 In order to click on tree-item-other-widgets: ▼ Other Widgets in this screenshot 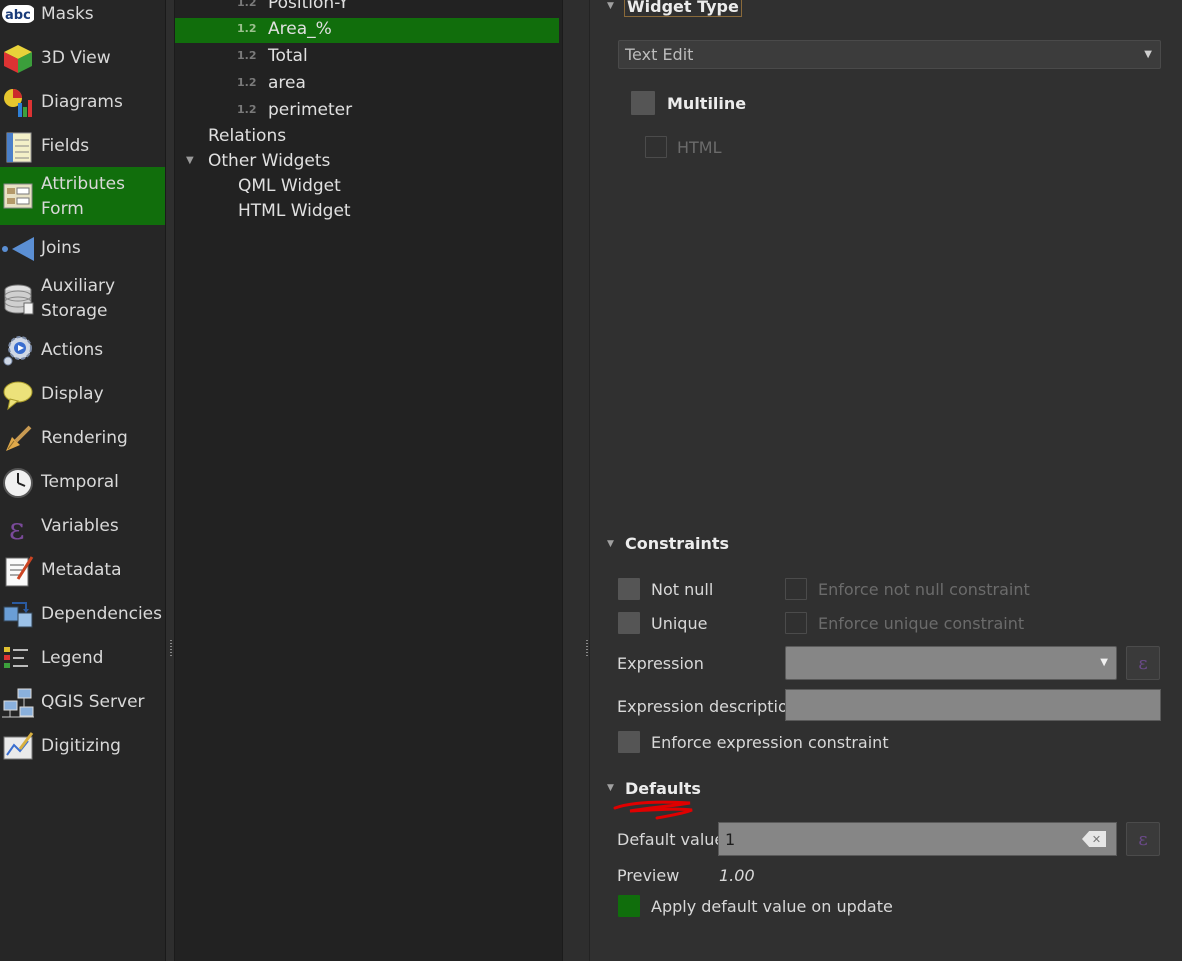, I will do `click(368, 162)`.